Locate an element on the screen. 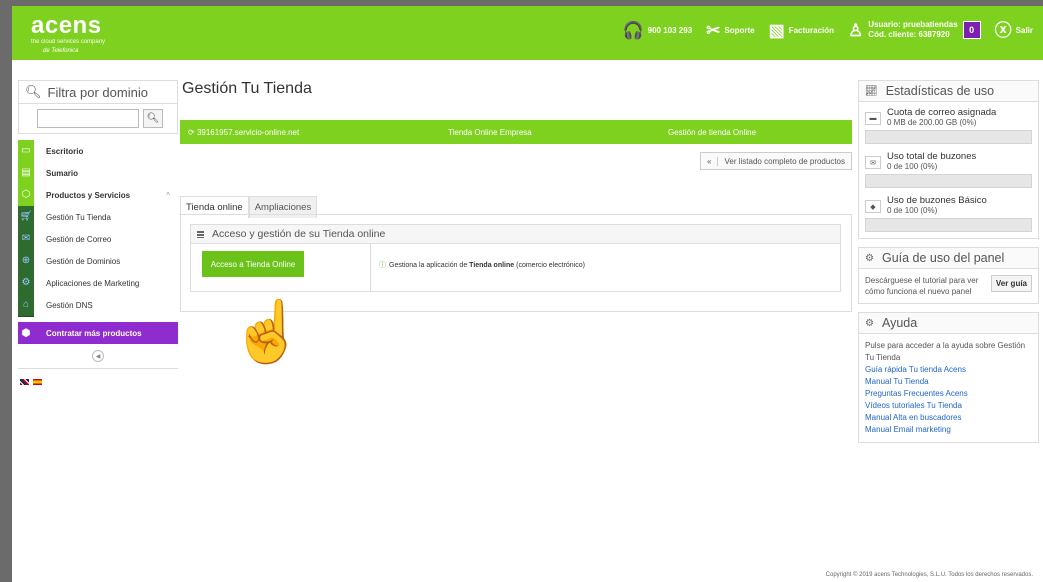 This screenshot has width=1043, height=582. filter-title: Filtra por dominio is located at coordinates (97, 92).